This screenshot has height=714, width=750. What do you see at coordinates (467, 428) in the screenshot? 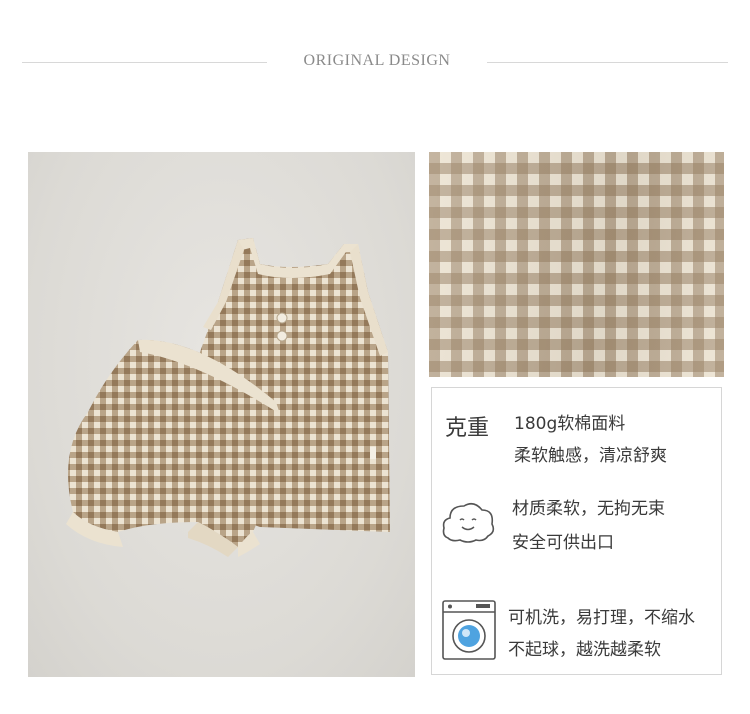
I see `weight-label: 克重` at bounding box center [467, 428].